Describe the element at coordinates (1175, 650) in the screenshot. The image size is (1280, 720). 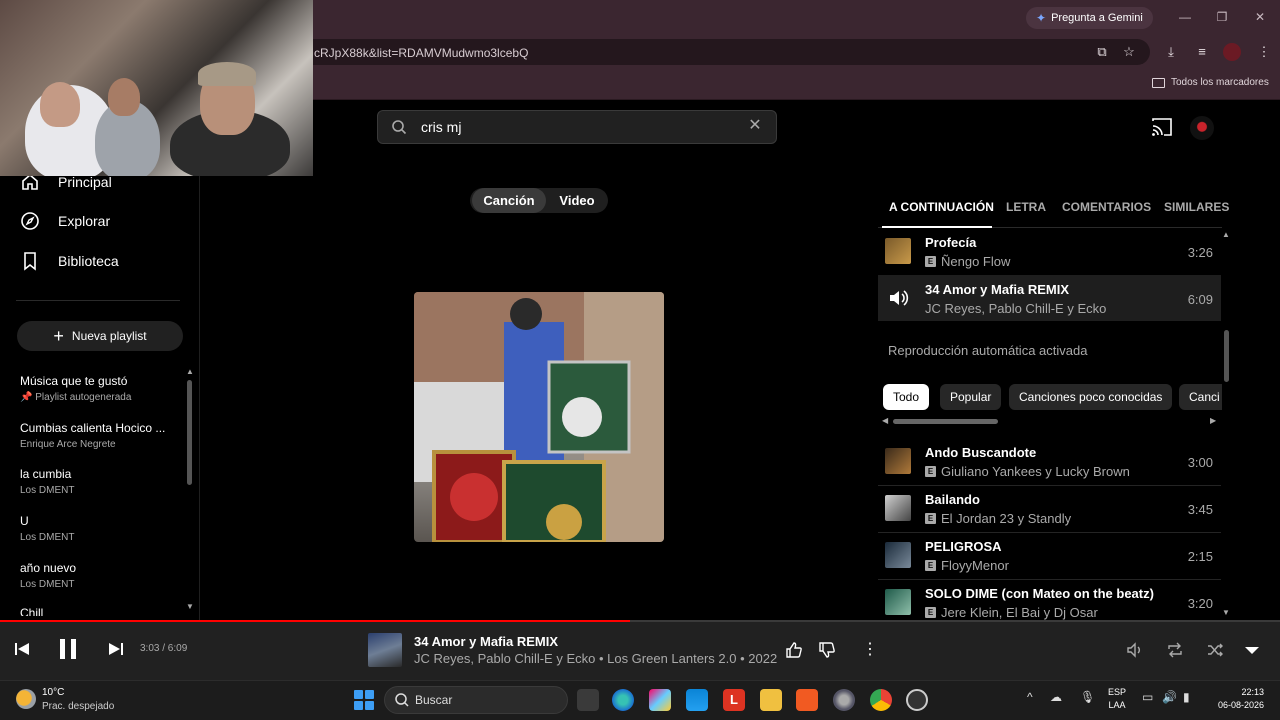
I see `repeat-icon` at that location.